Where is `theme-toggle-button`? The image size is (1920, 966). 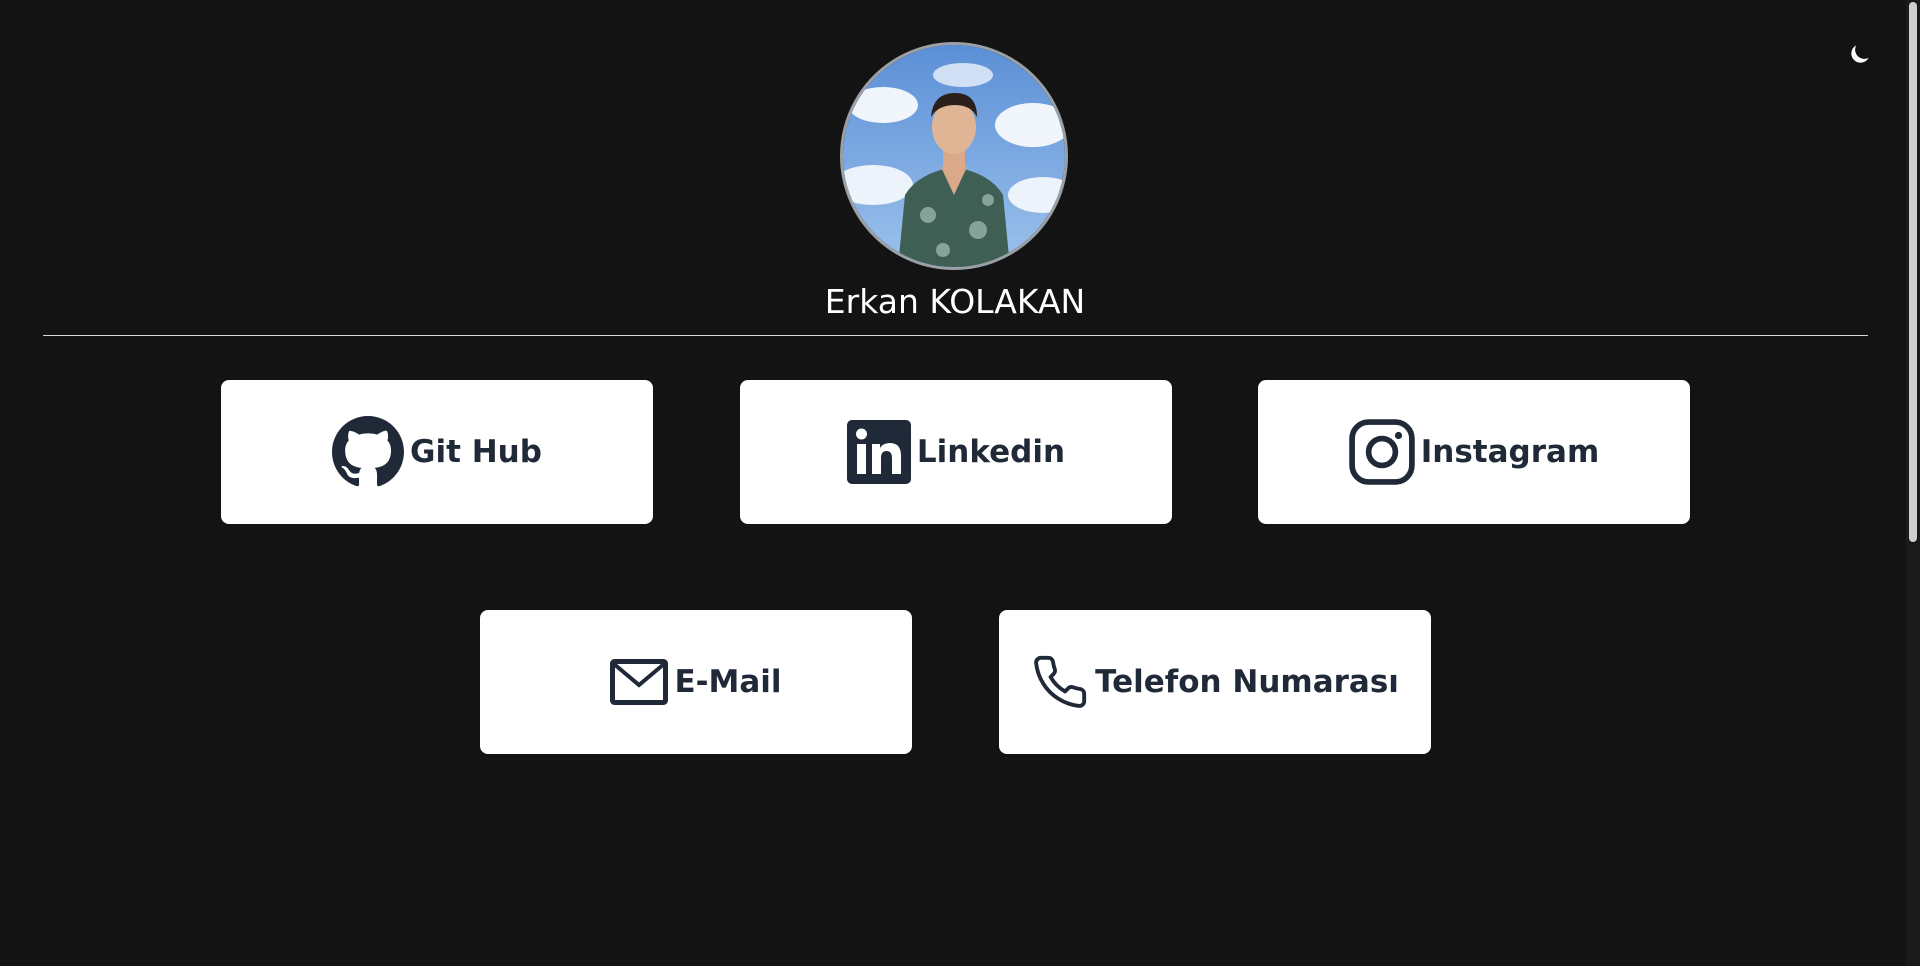 theme-toggle-button is located at coordinates (1860, 54).